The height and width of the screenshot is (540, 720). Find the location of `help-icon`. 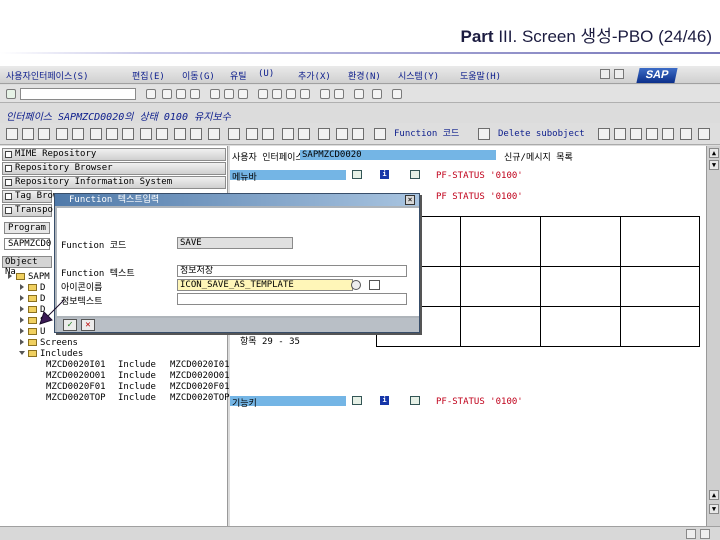

help-icon is located at coordinates (377, 94).